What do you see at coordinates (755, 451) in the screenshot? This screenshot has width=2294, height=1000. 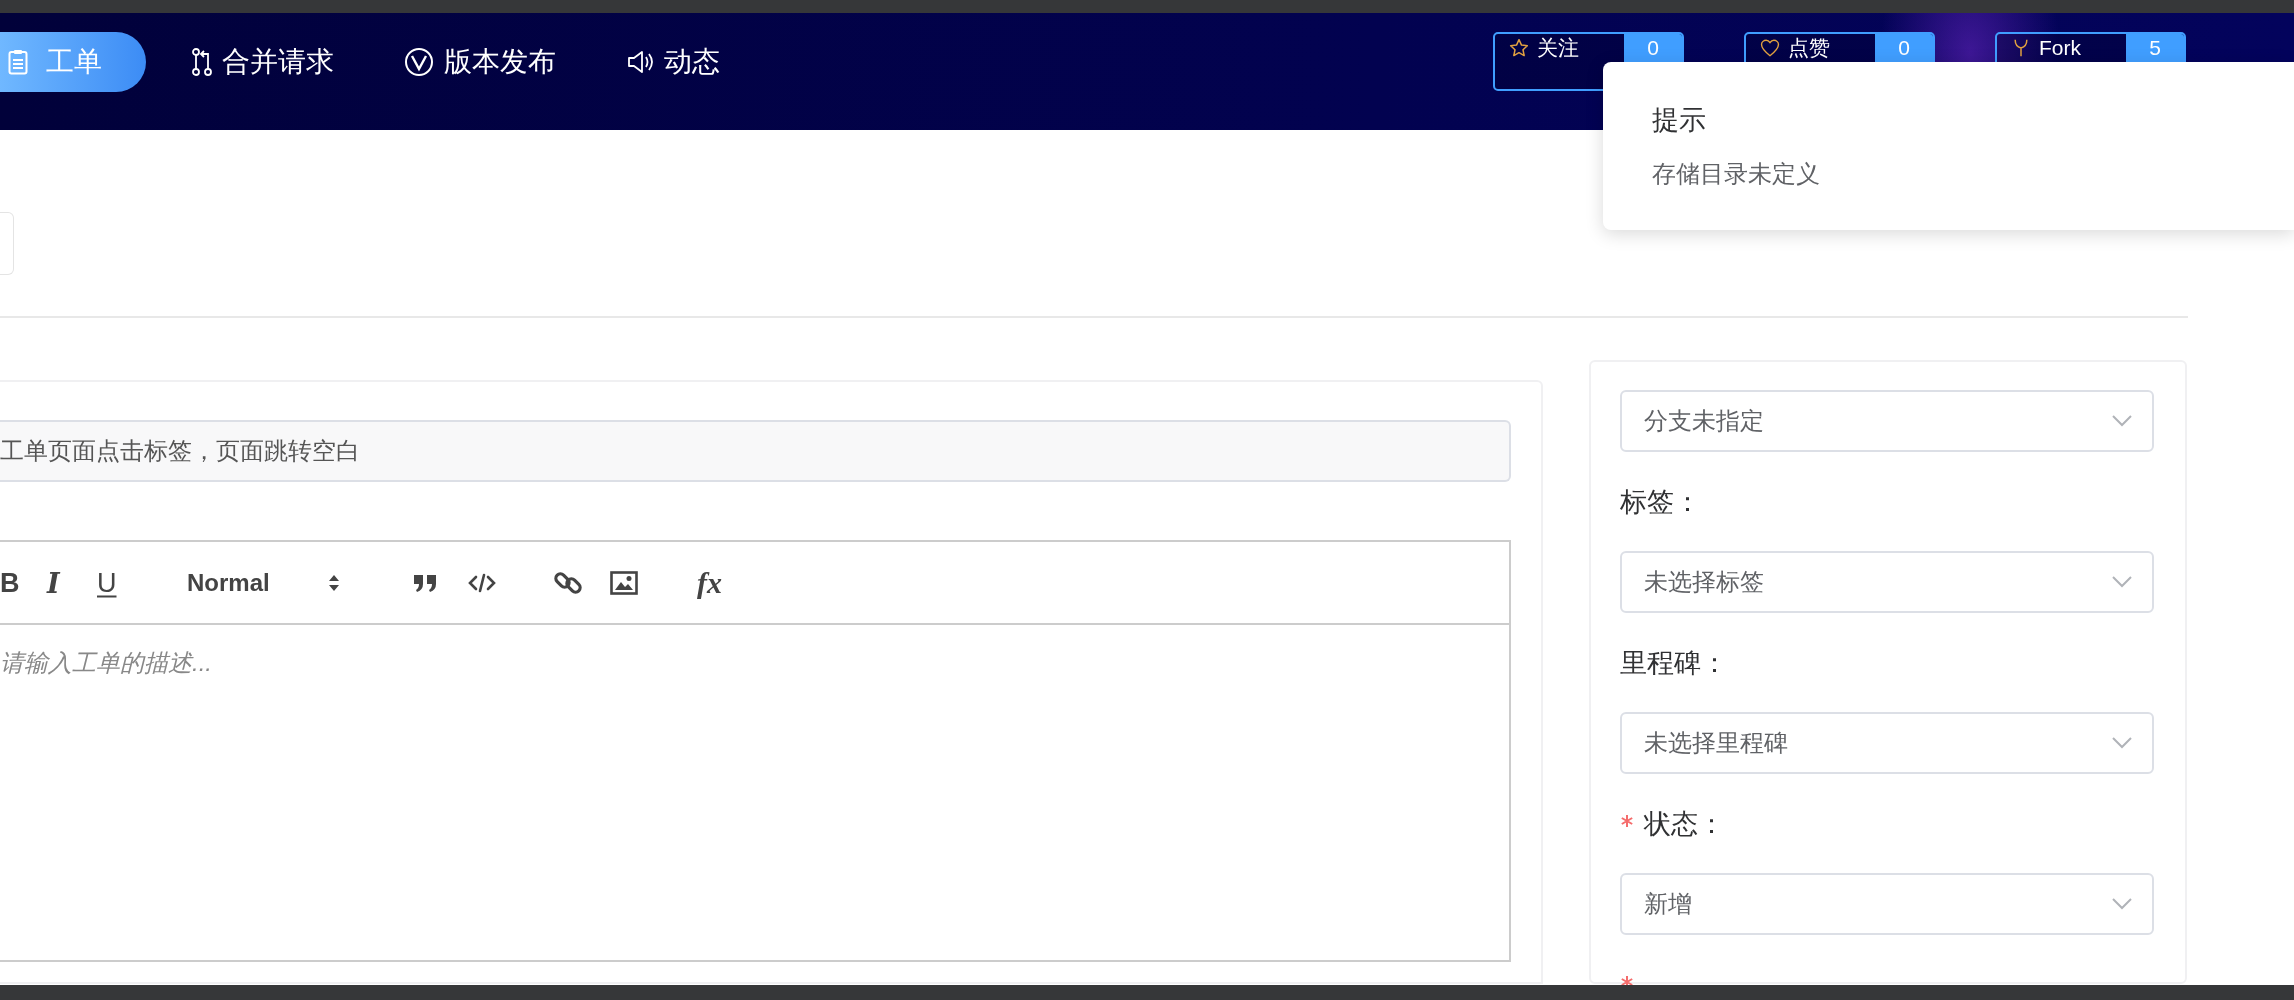 I see `title-field: 工单页面点击标签，页面跳转空白` at bounding box center [755, 451].